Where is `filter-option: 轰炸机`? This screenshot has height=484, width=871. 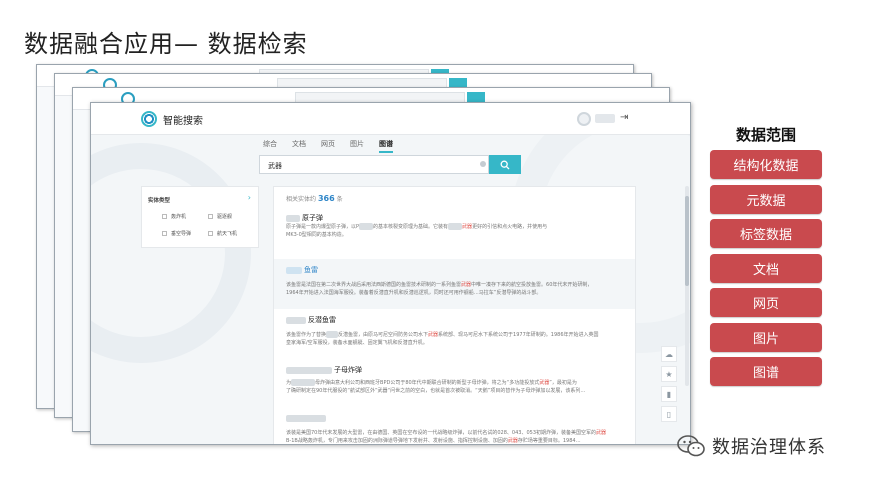
filter-option: 轰炸机 is located at coordinates (174, 216).